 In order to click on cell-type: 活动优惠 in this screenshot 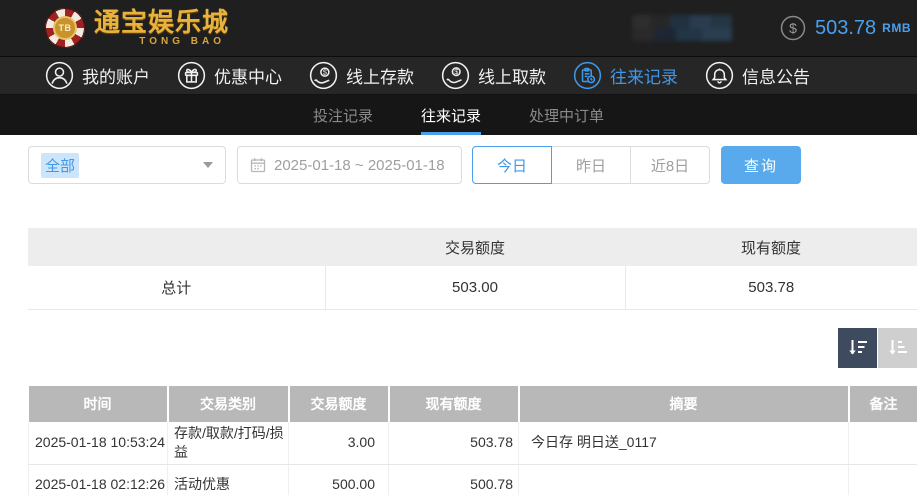, I will do `click(228, 479)`.